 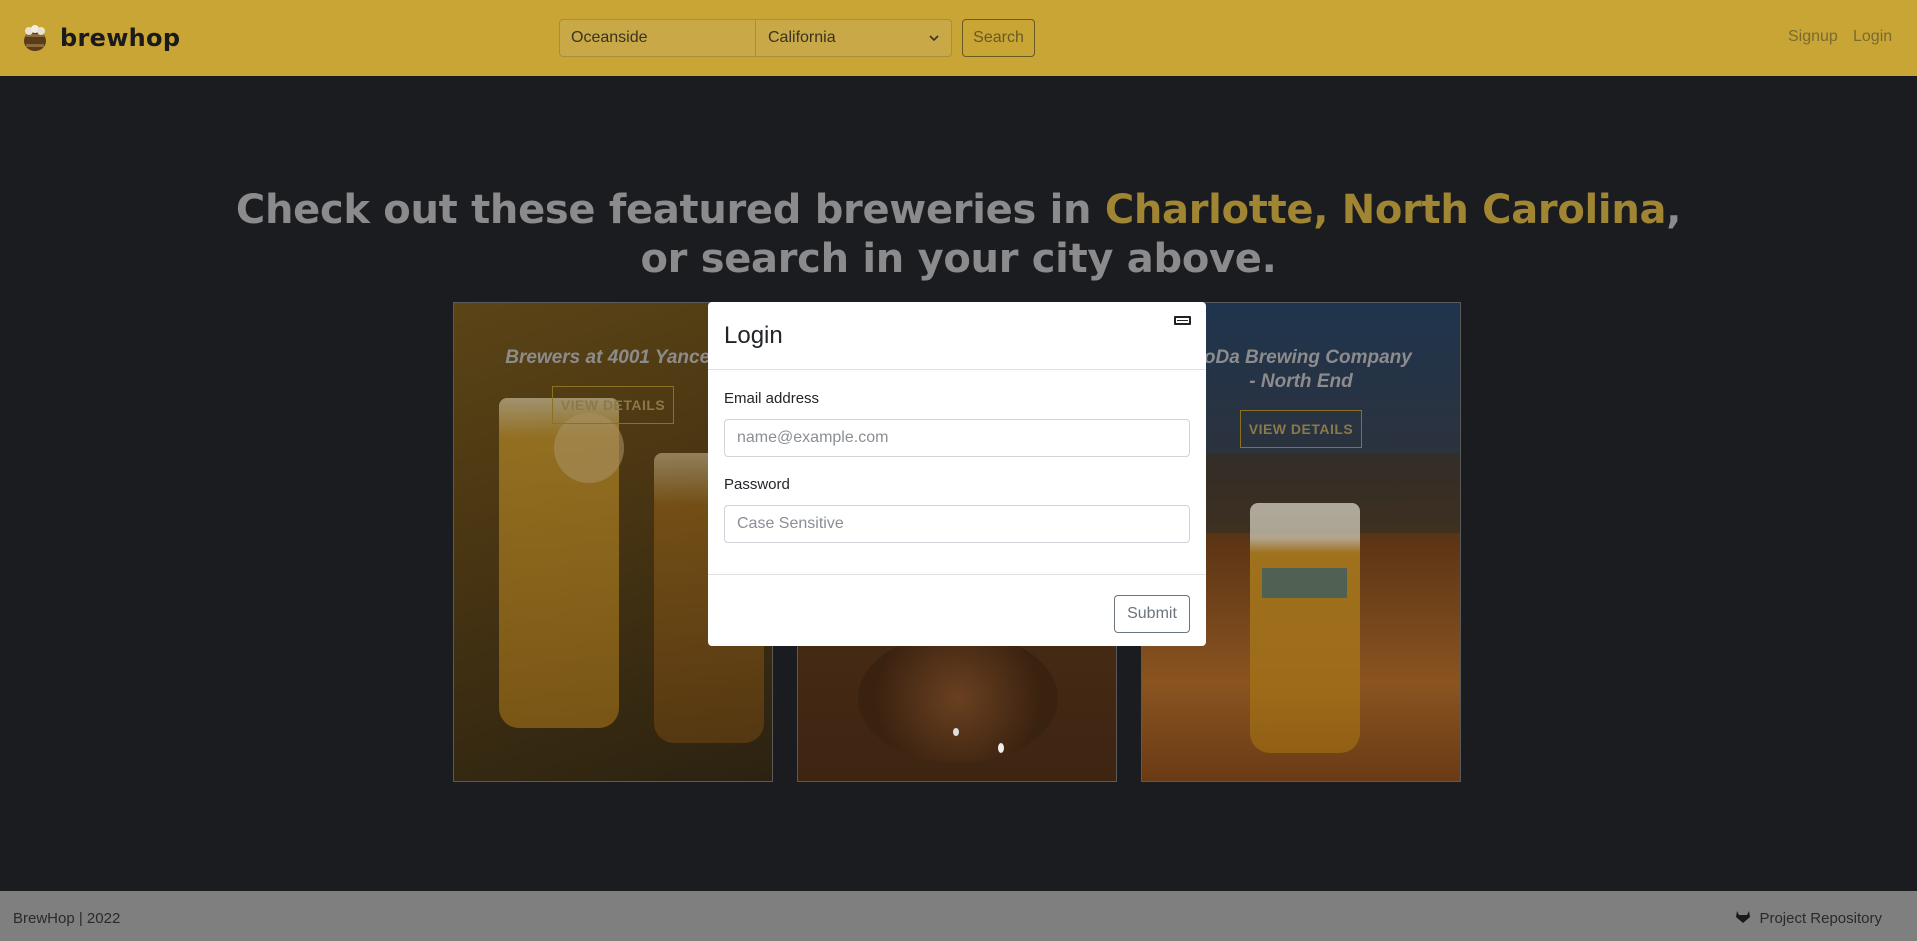 What do you see at coordinates (958, 259) in the screenshot?
I see `hero-line2: or search in your city above.` at bounding box center [958, 259].